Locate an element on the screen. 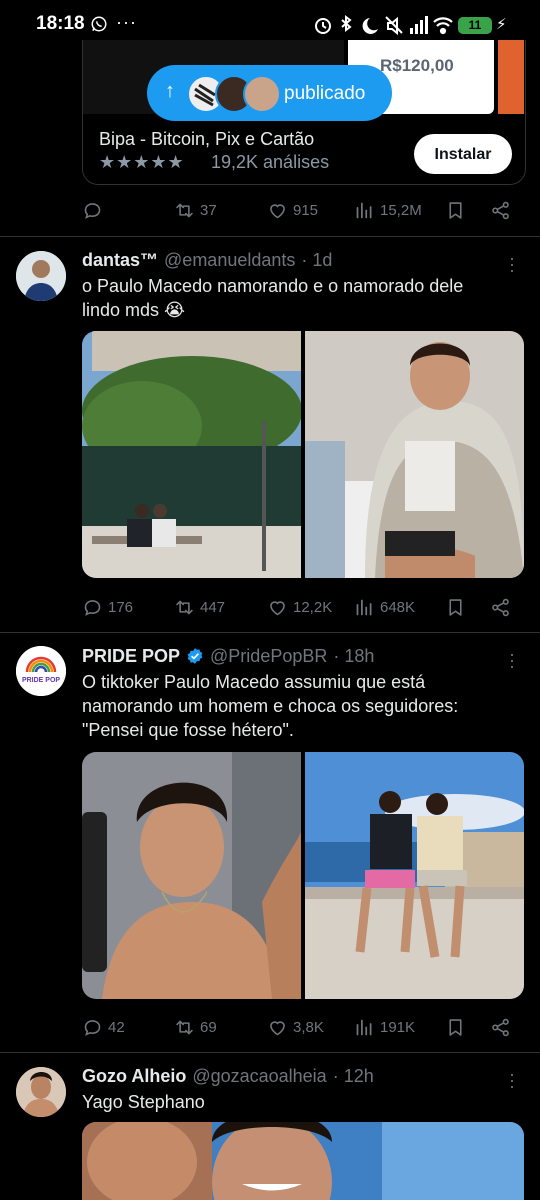  reply-button is located at coordinates (92, 210).